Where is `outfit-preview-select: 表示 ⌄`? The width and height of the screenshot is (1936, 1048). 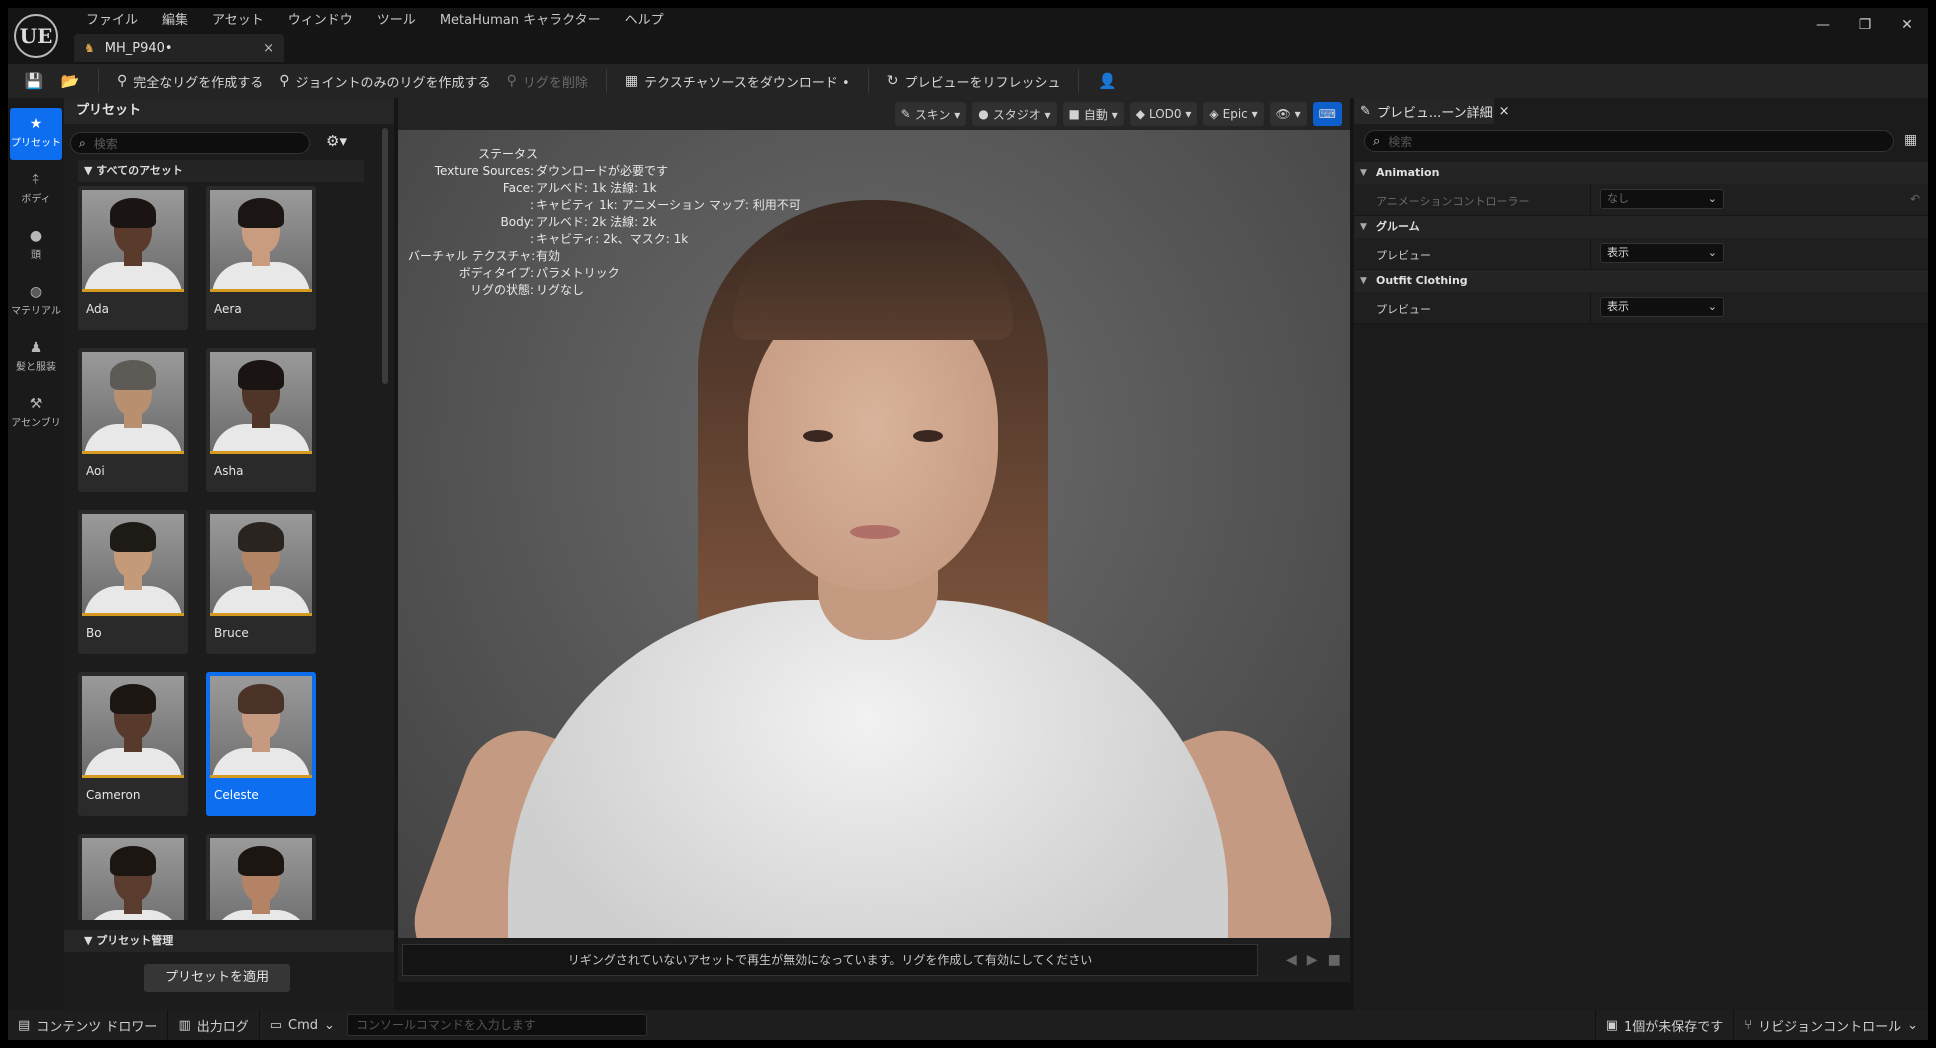
outfit-preview-select: 表示 ⌄ is located at coordinates (1662, 307).